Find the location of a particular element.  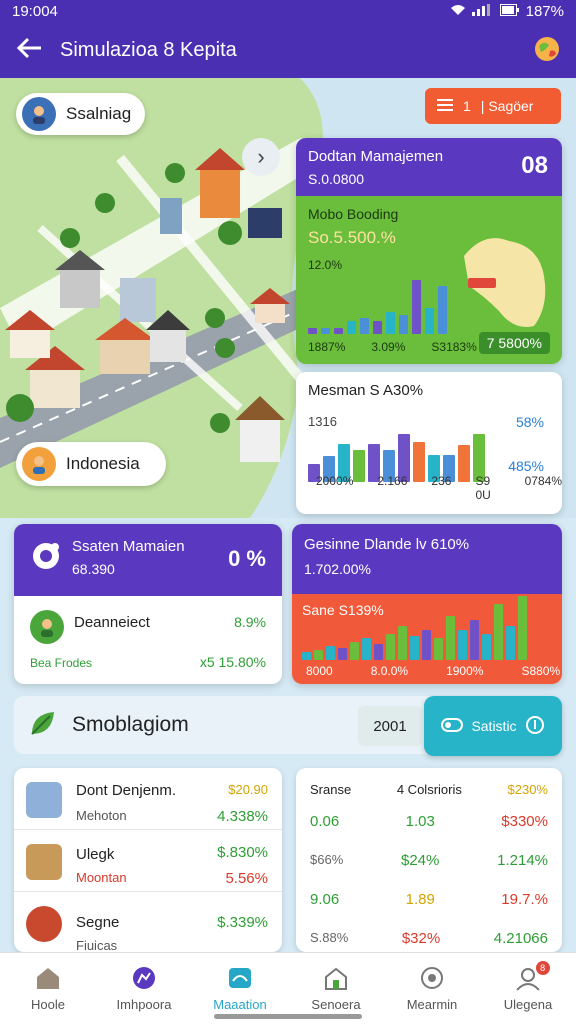

nav-label: Mearmin is located at coordinates (432, 1004).